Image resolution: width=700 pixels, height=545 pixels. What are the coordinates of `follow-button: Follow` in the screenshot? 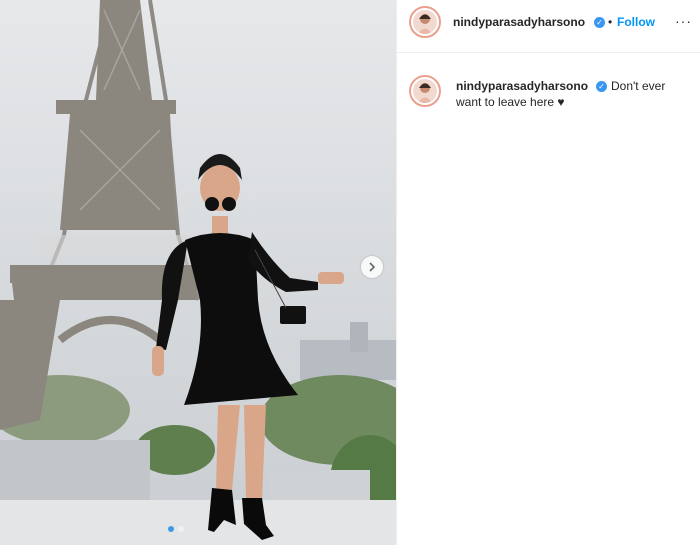 It's located at (636, 22).